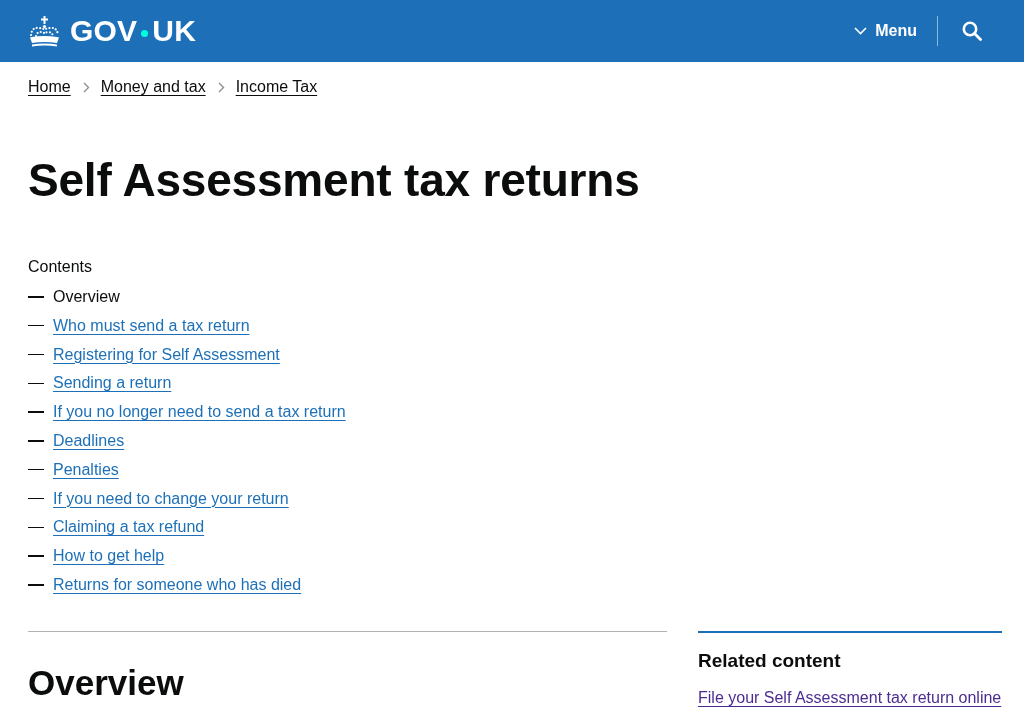 The image size is (1024, 727). I want to click on contents-link: Returns for someone who has died, so click(177, 584).